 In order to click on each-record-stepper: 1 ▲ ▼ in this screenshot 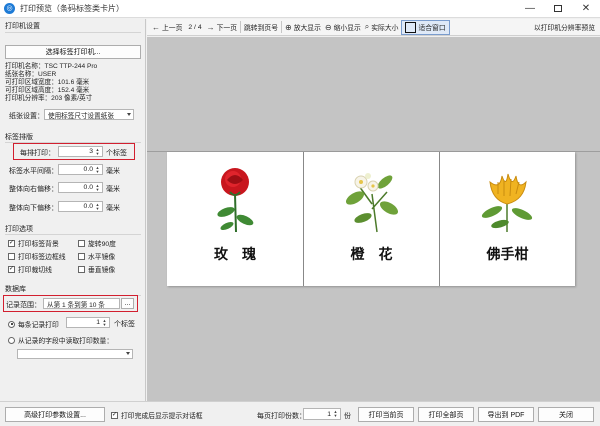, I will do `click(88, 322)`.